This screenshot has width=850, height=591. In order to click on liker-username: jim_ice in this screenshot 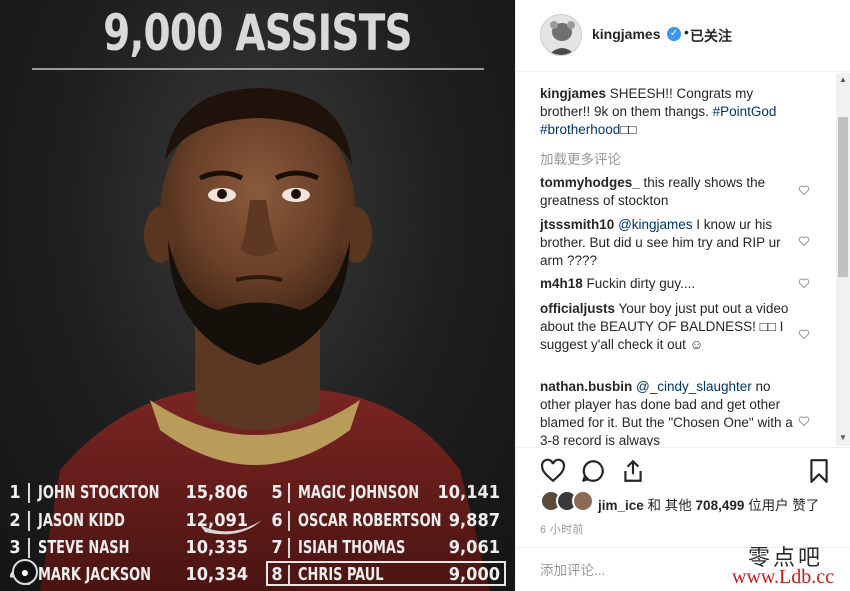, I will do `click(621, 505)`.